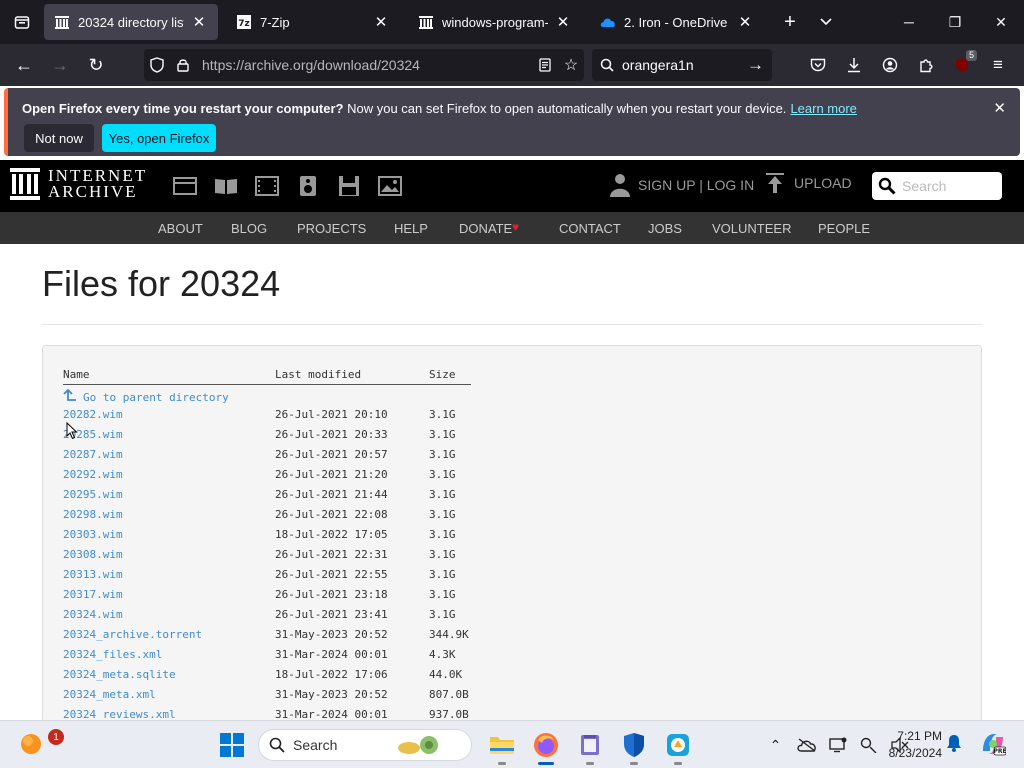  I want to click on learn-more-link: Learn more, so click(823, 108).